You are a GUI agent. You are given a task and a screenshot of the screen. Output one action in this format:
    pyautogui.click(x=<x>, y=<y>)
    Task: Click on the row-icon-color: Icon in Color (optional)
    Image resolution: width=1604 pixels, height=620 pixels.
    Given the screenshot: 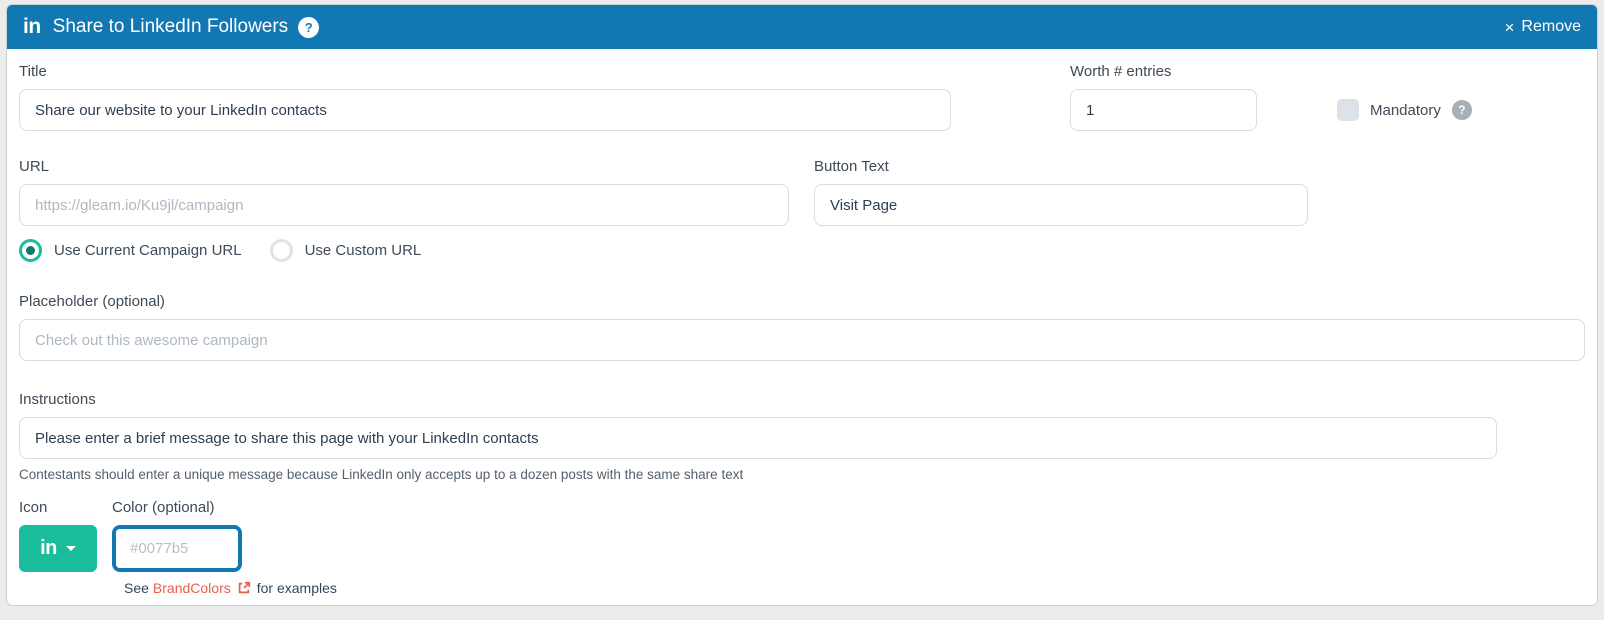 What is the action you would take?
    pyautogui.click(x=802, y=535)
    